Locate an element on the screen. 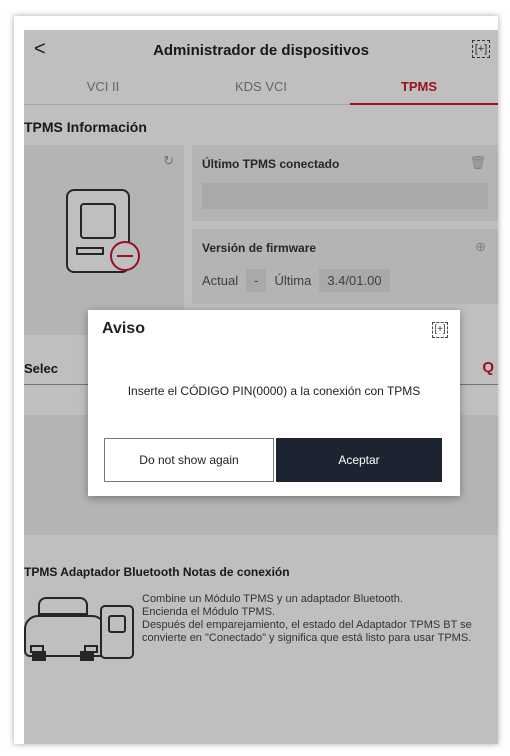  accept-button: Aceptar is located at coordinates (359, 460).